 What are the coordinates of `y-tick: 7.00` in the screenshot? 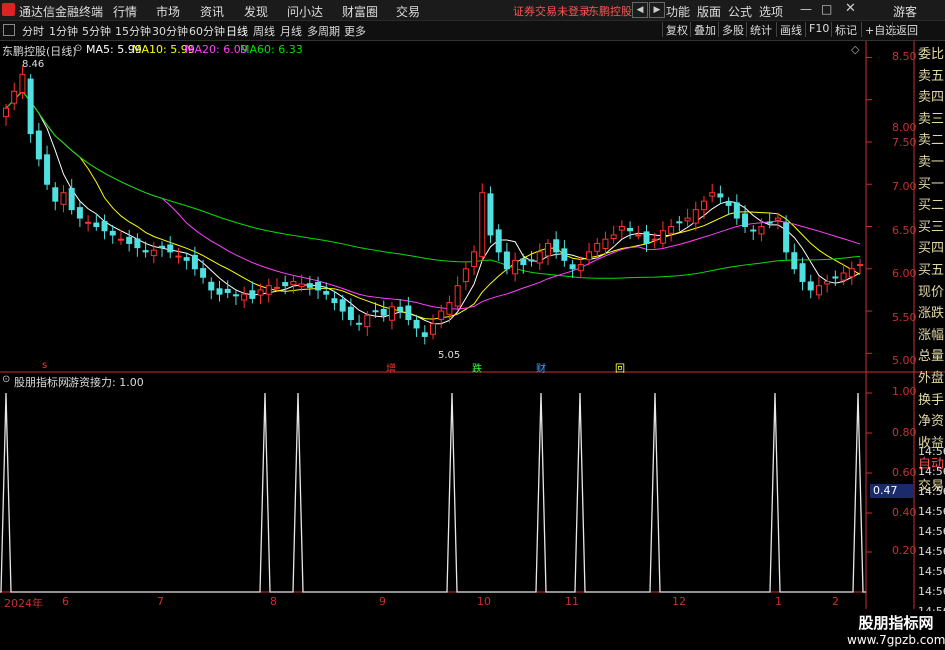 It's located at (904, 186).